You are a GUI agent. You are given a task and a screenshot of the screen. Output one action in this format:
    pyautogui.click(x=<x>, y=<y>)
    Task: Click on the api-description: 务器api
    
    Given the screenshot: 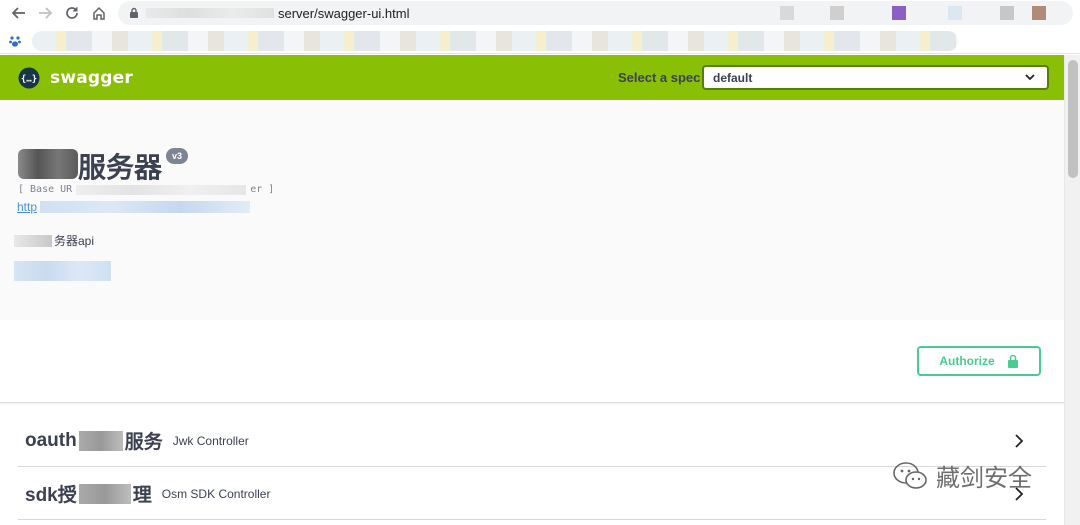 What is the action you would take?
    pyautogui.click(x=54, y=240)
    